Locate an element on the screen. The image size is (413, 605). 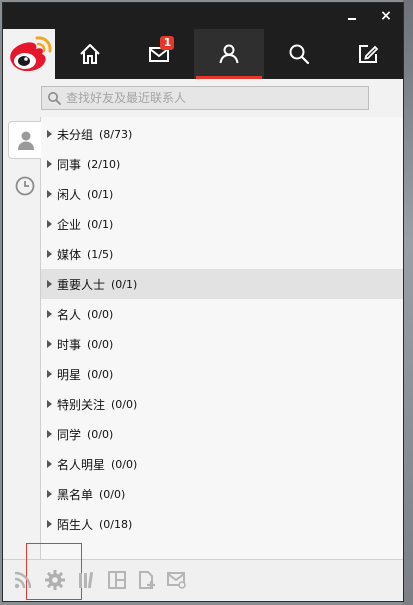
clock-icon is located at coordinates (25, 186).